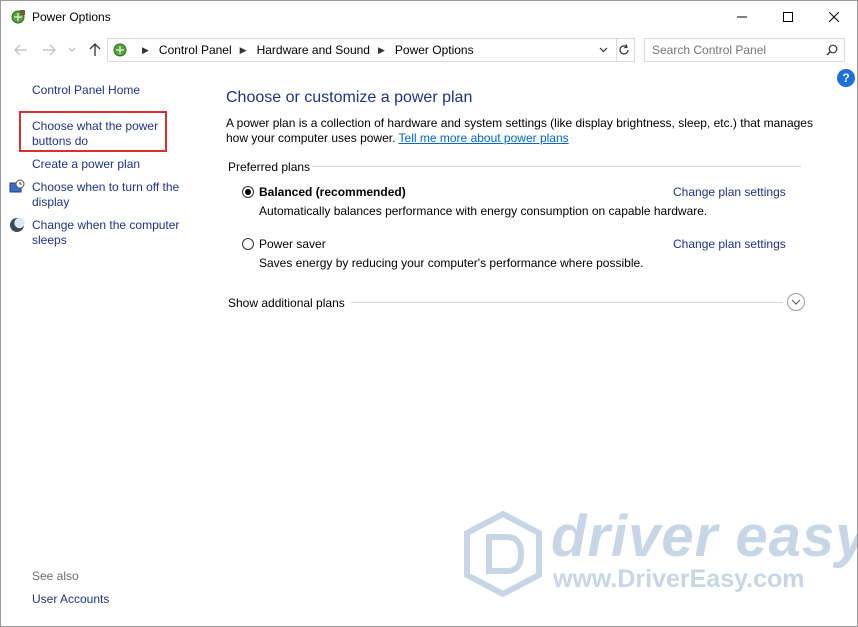  Describe the element at coordinates (195, 50) in the screenshot. I see `breadcrumb-control-panel: Control Panel` at that location.